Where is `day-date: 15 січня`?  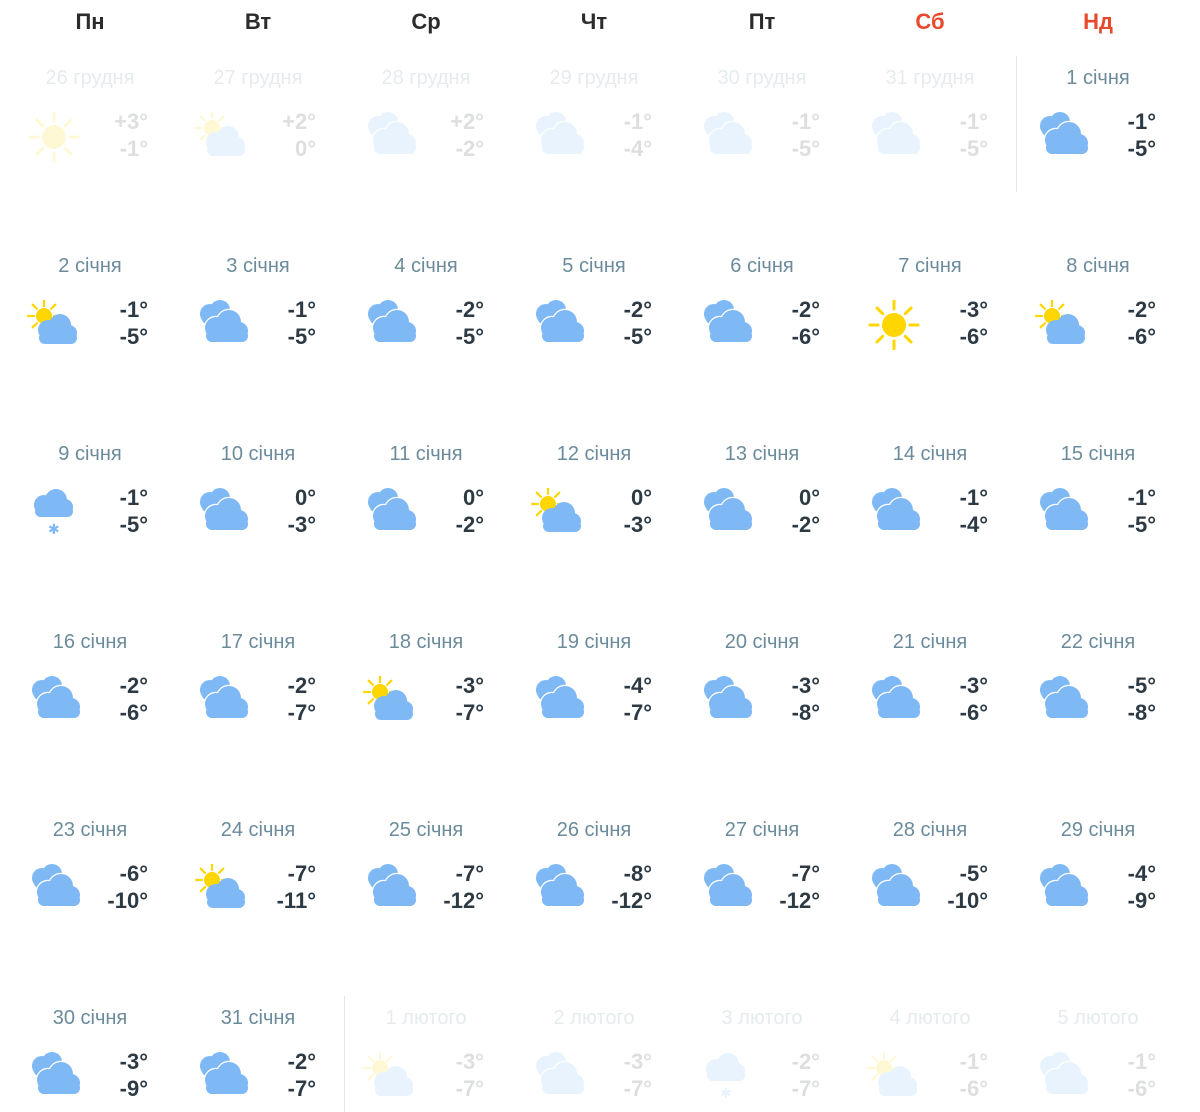 day-date: 15 січня is located at coordinates (1098, 454).